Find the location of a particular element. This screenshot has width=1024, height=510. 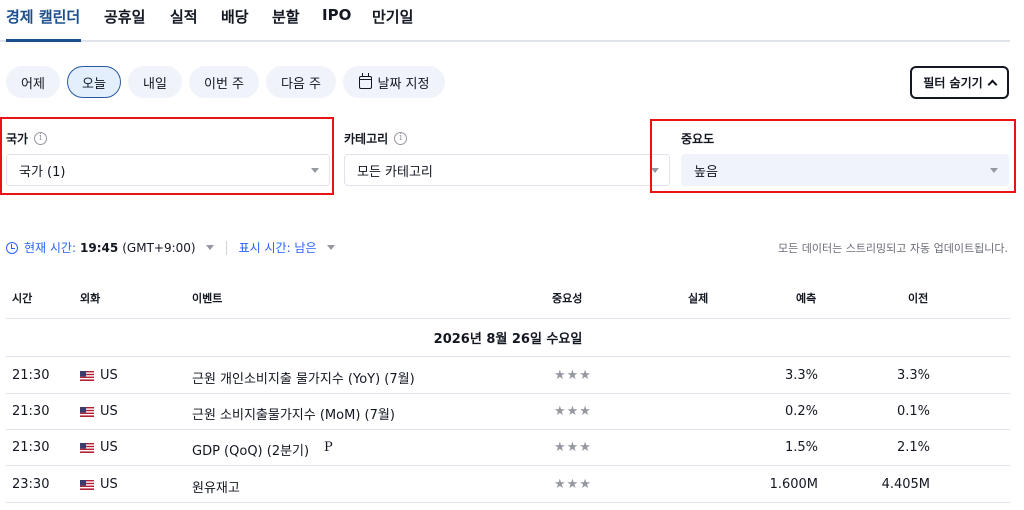

today-button: 오늘 is located at coordinates (94, 82).